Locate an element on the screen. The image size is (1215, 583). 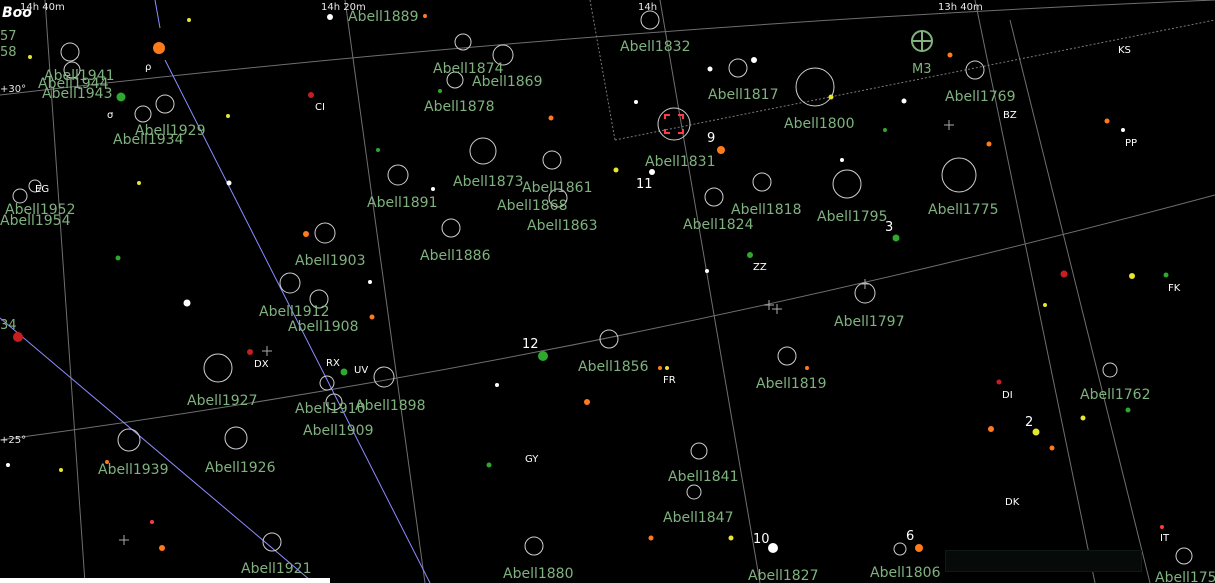
cluster-label: Abell1797 is located at coordinates (869, 322).